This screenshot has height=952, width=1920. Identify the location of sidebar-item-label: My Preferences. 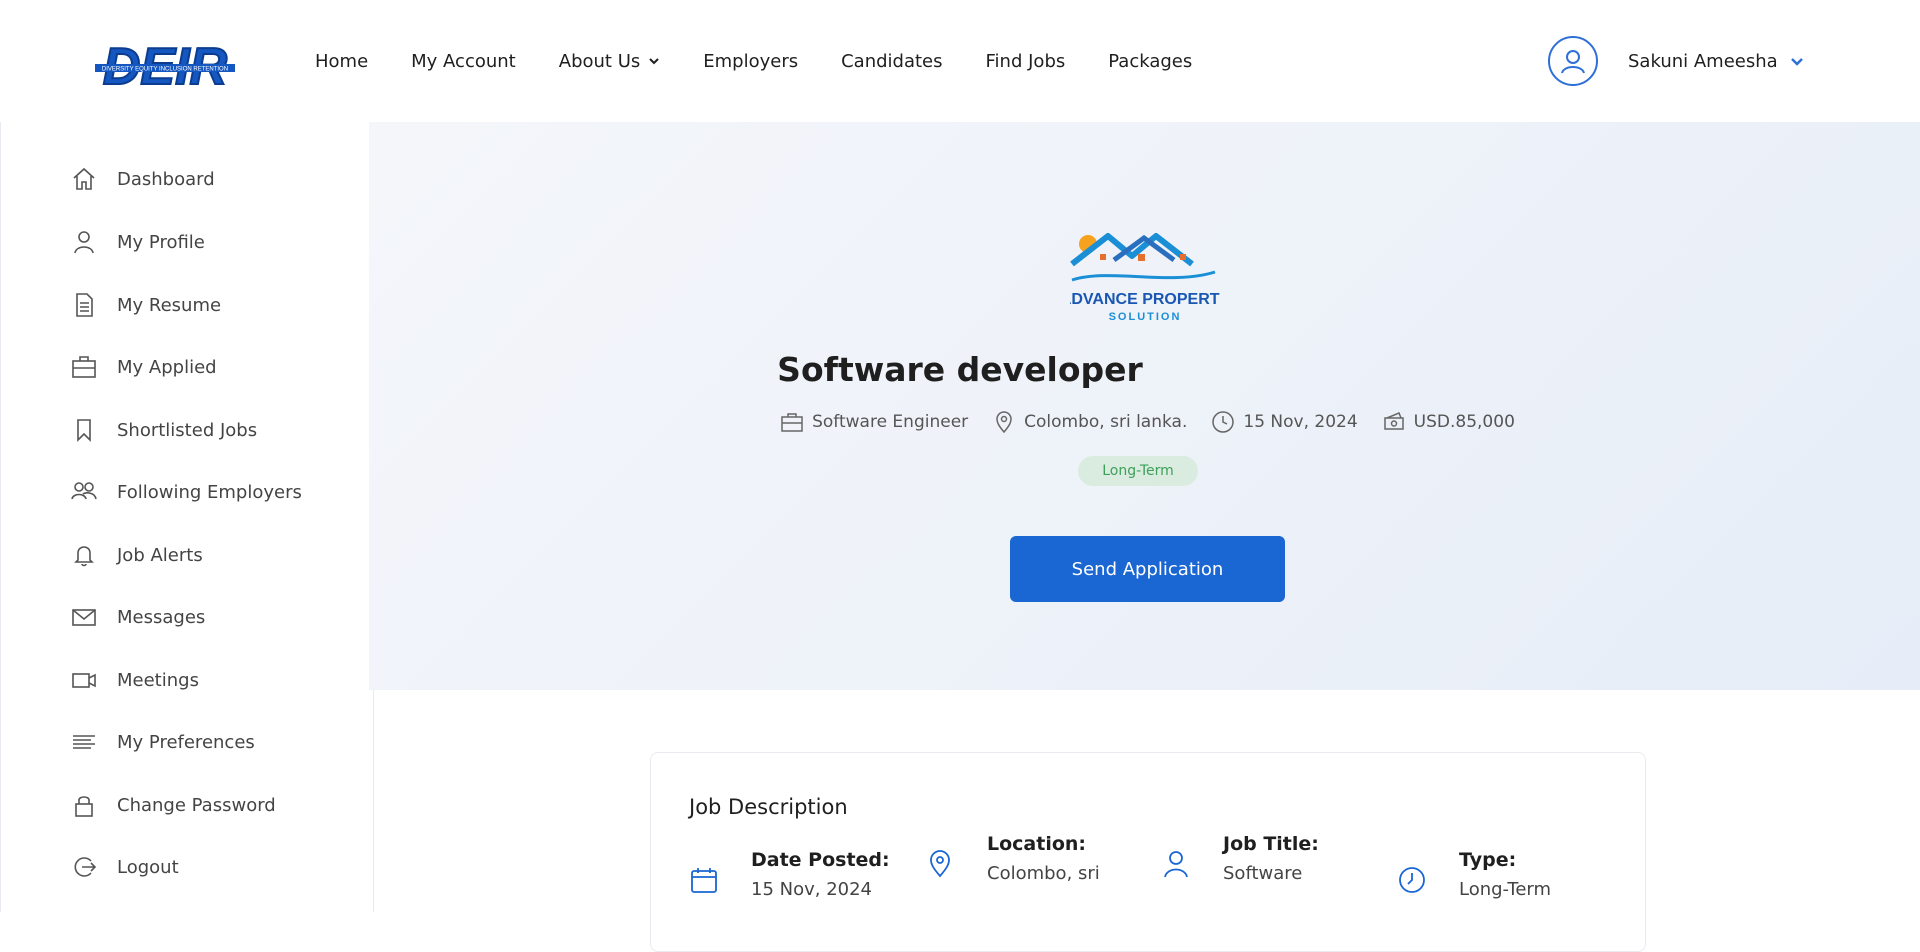
(186, 742).